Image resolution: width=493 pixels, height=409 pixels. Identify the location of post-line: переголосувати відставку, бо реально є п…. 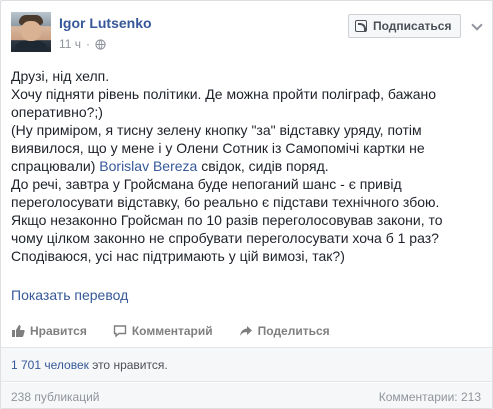
(225, 202).